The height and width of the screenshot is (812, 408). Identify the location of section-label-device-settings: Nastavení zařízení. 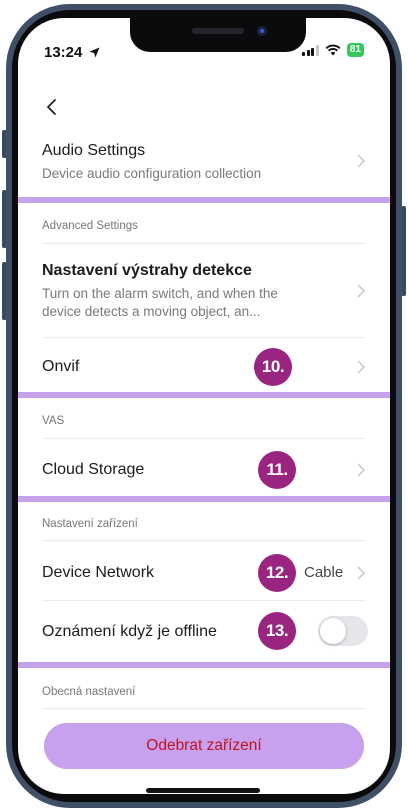
(90, 524).